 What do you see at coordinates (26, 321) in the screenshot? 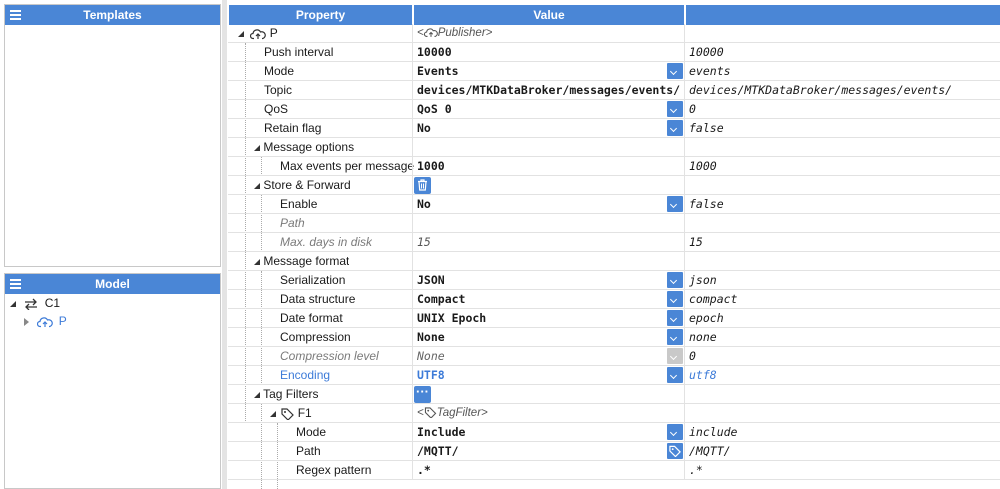
I see `collapse-icon` at bounding box center [26, 321].